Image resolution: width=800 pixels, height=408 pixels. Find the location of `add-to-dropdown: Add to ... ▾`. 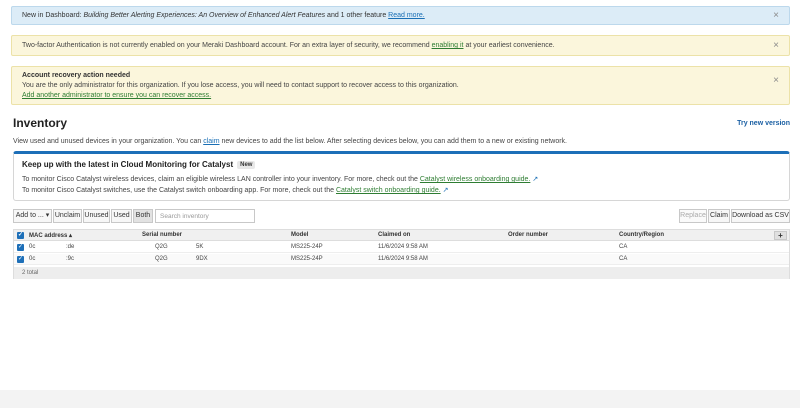

add-to-dropdown: Add to ... ▾ is located at coordinates (32, 216).